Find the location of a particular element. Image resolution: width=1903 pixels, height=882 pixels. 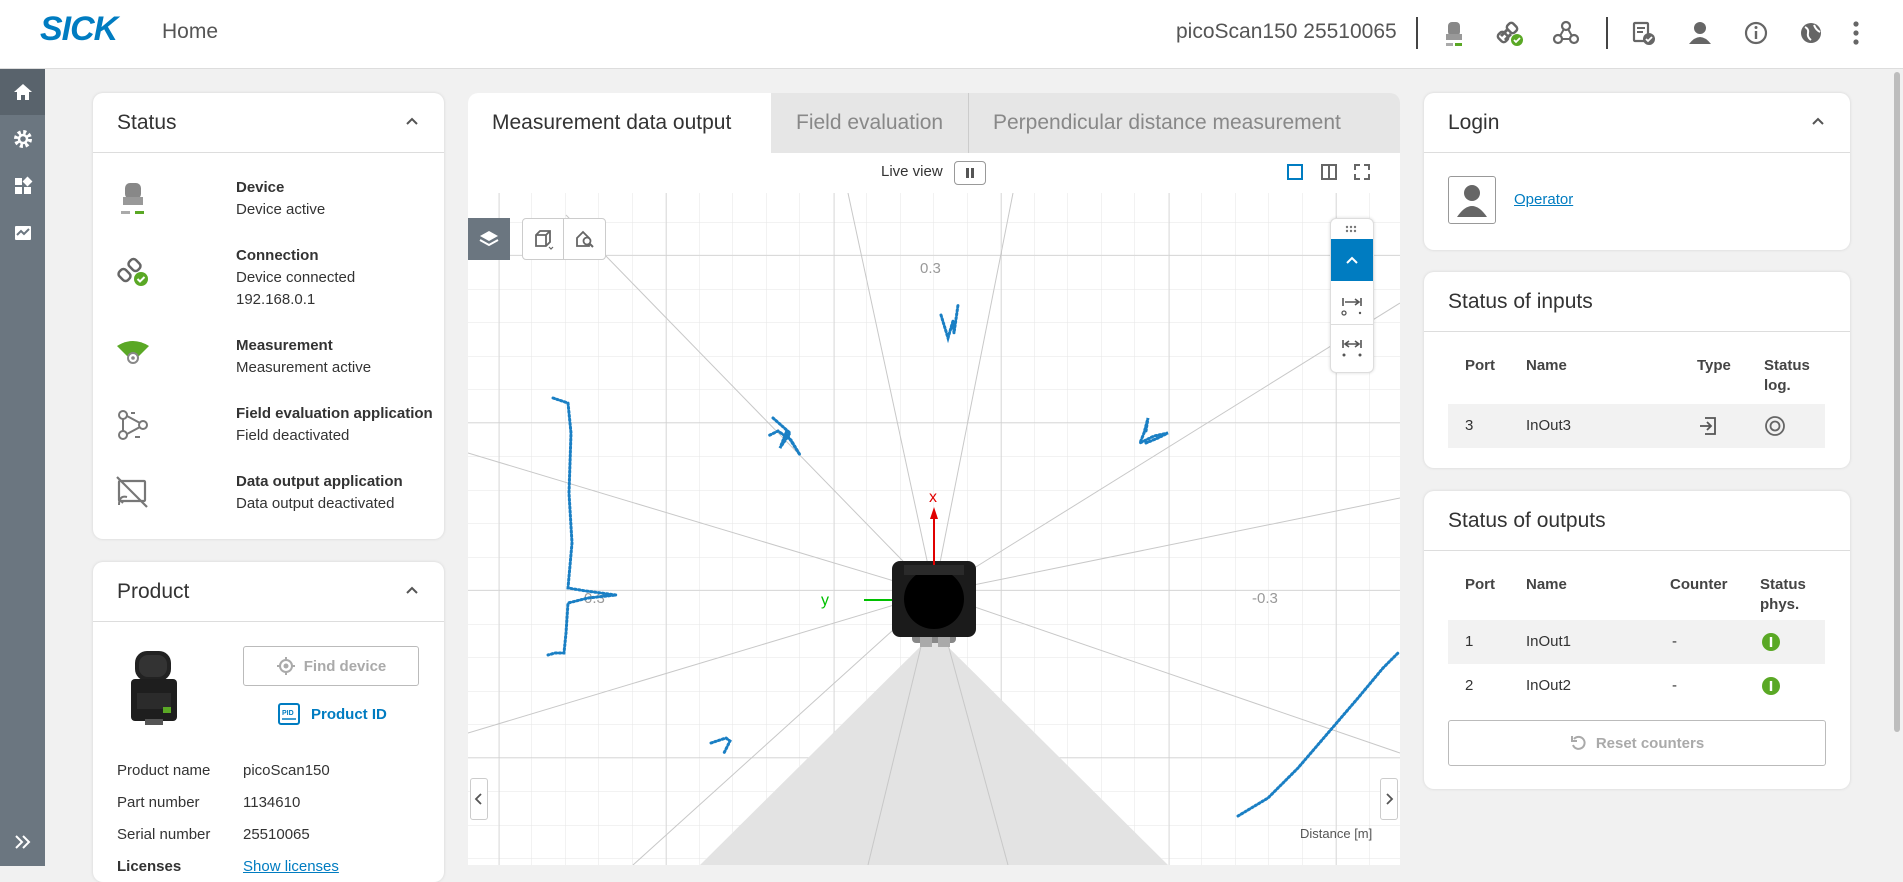

layers-icon is located at coordinates (489, 239).